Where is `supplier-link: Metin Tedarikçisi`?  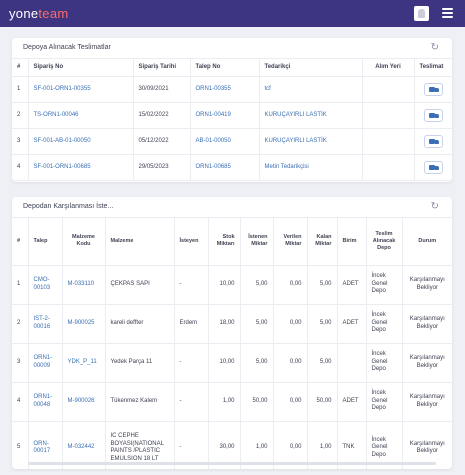
supplier-link: Metin Tedarikçisi is located at coordinates (311, 167).